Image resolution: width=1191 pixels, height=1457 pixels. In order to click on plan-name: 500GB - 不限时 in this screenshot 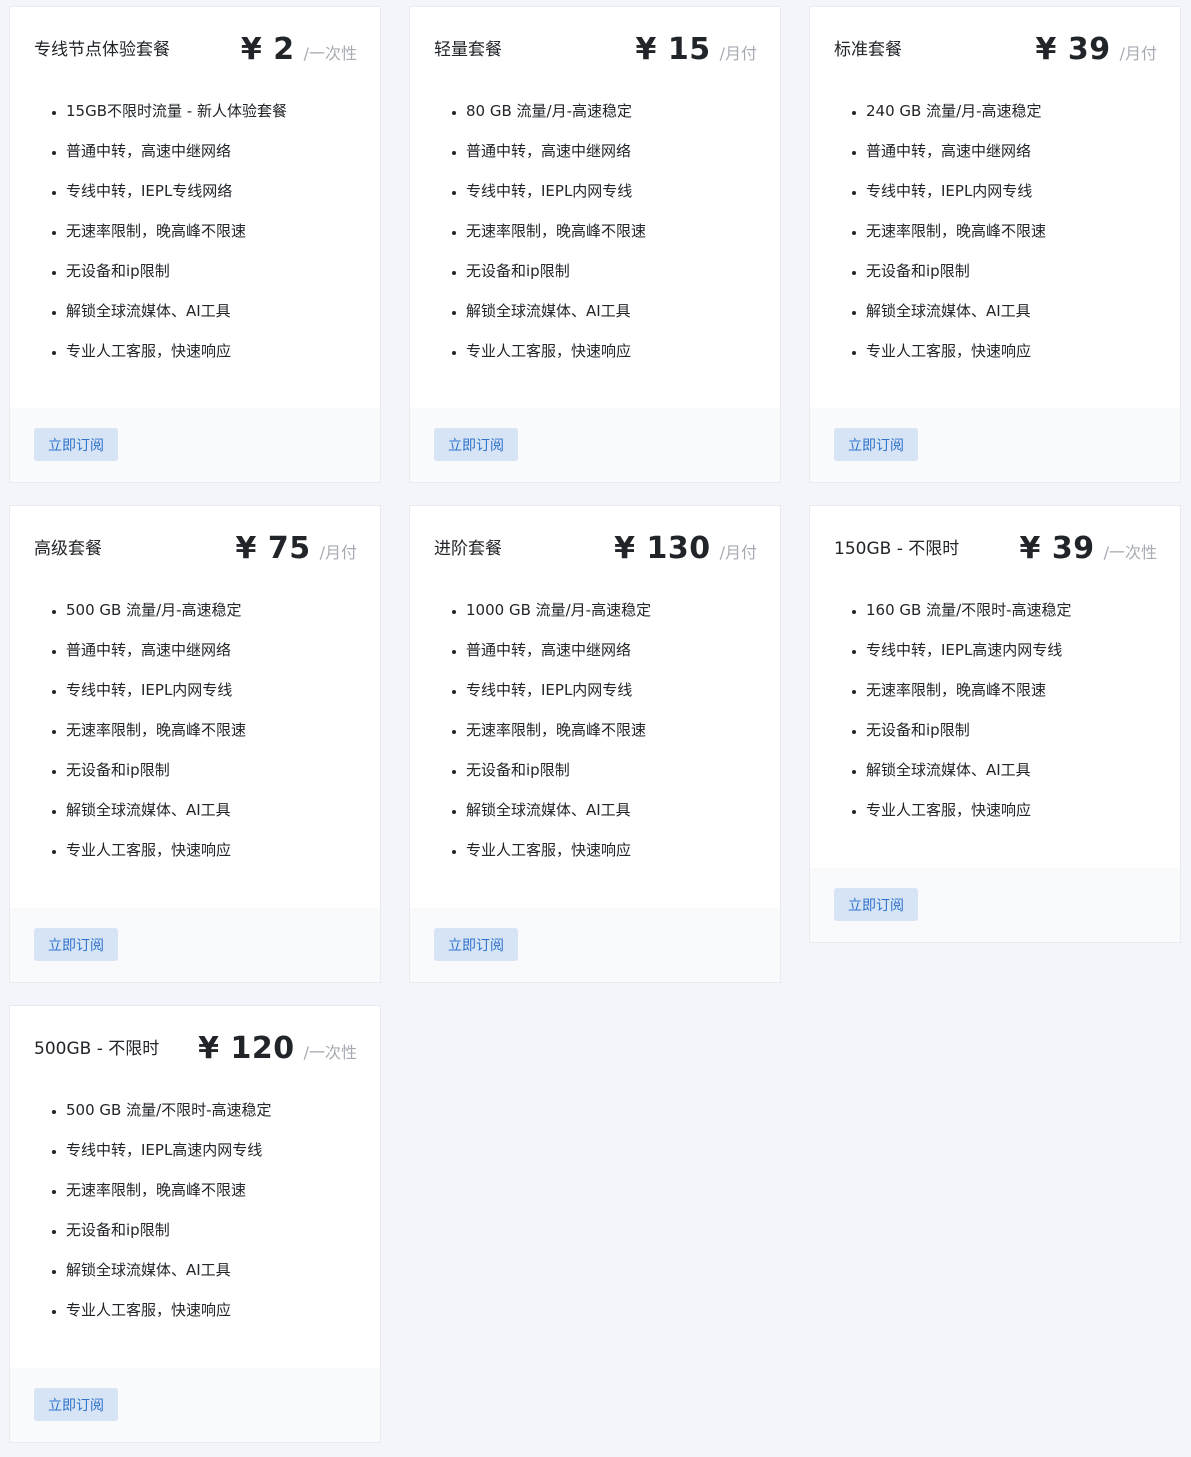, I will do `click(97, 1049)`.